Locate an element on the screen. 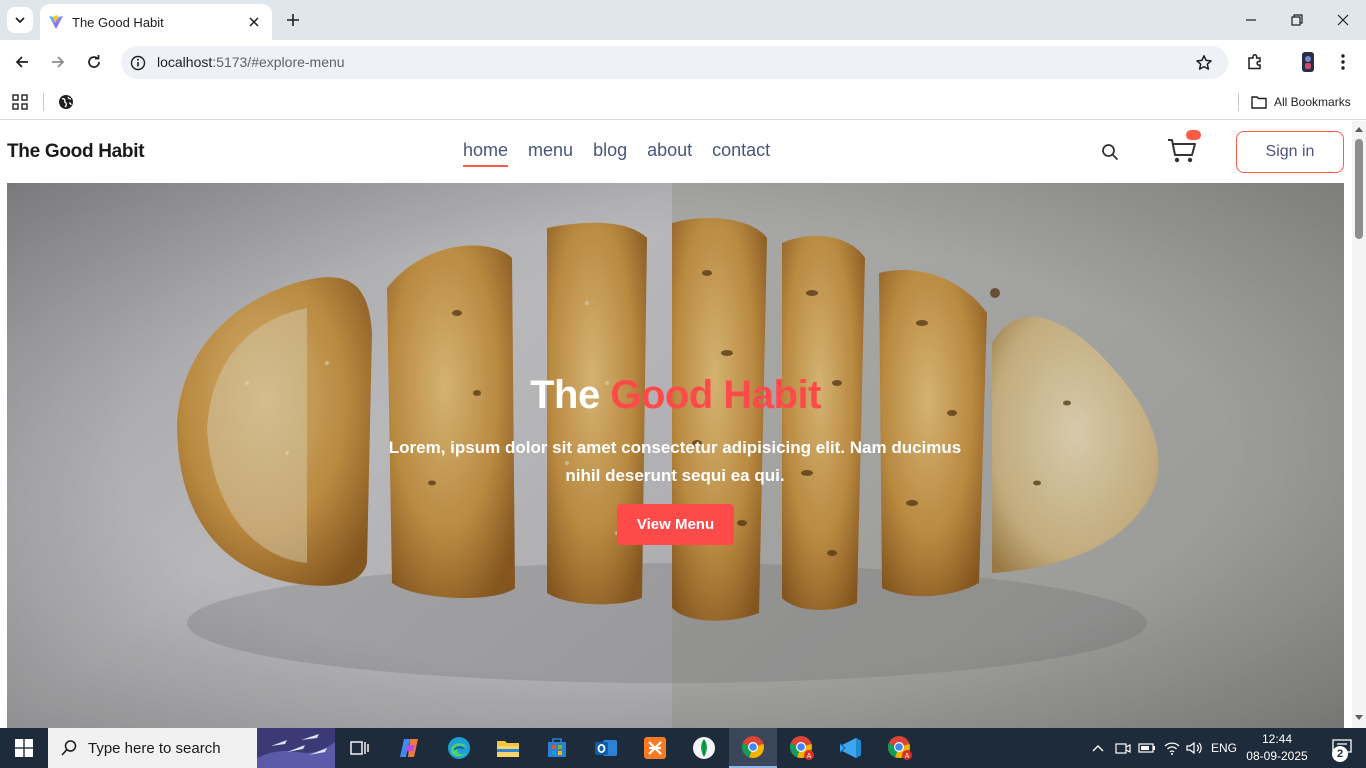 This screenshot has width=1366, height=768. new-tab-icon is located at coordinates (293, 20).